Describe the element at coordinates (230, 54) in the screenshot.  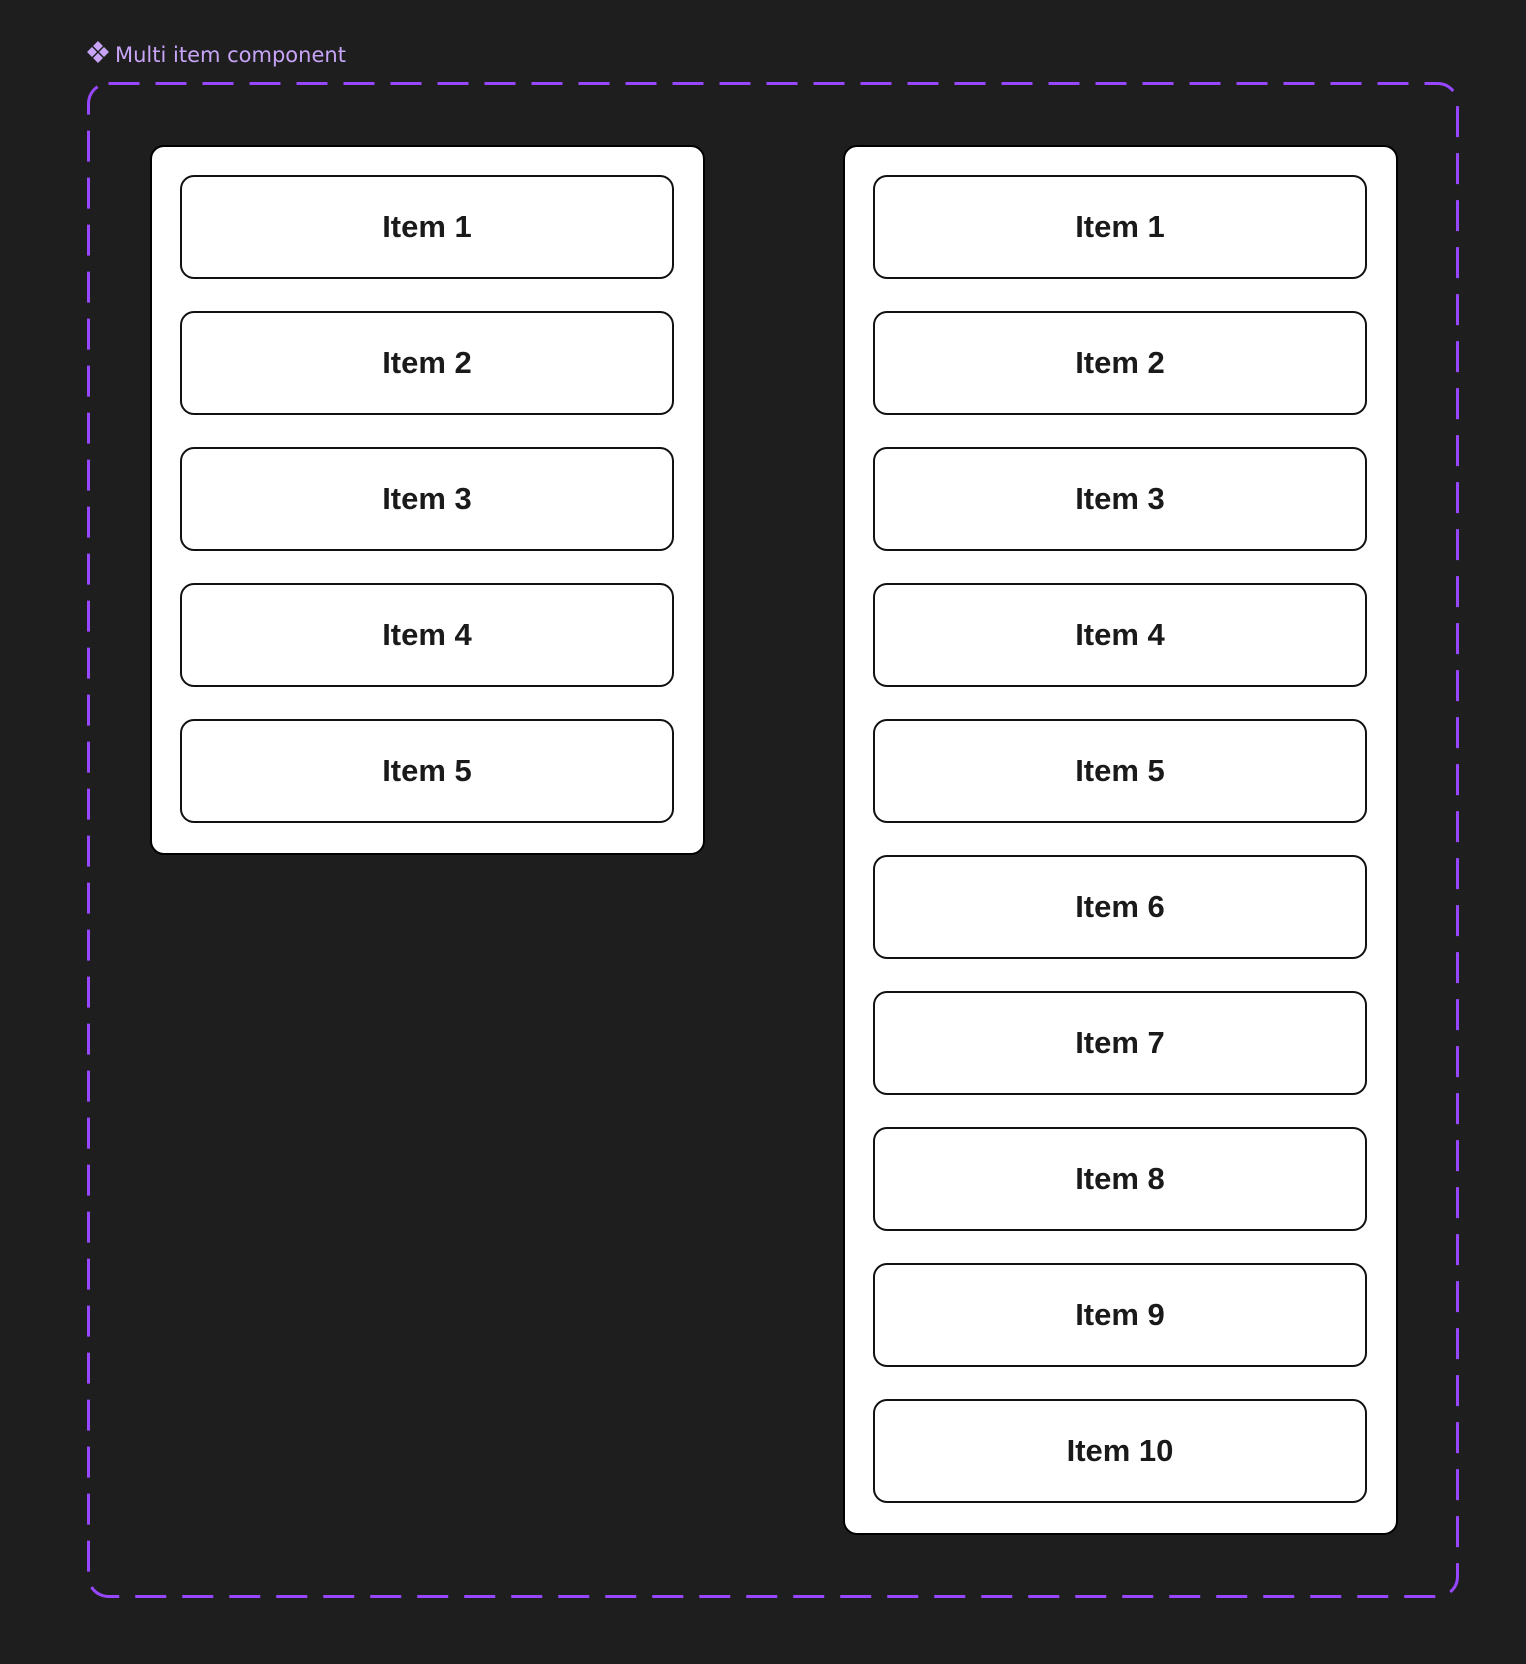
I see `component-label-text: Multi item component` at that location.